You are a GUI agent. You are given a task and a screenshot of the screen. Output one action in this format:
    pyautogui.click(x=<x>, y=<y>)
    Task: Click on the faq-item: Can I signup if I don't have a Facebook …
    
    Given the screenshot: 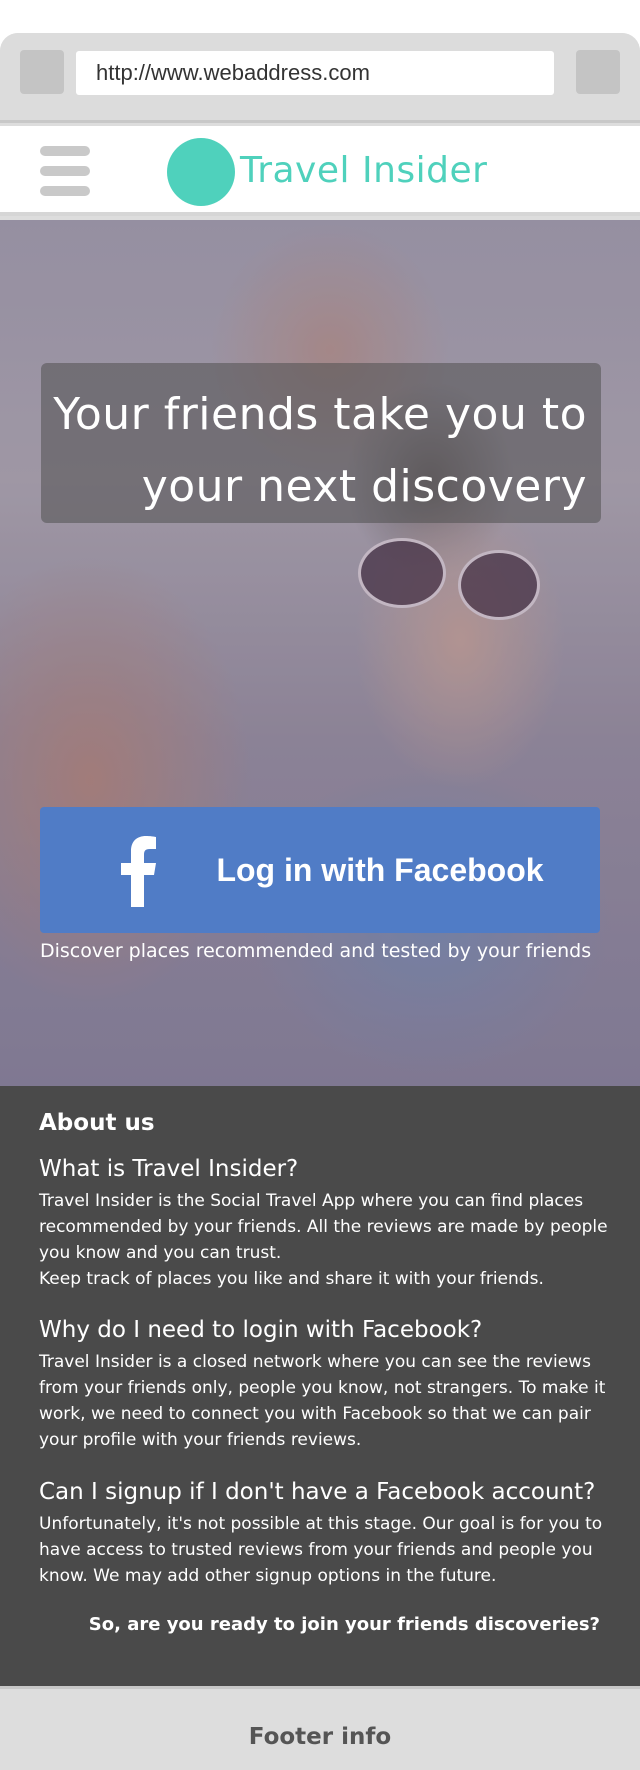 What is the action you would take?
    pyautogui.click(x=324, y=1533)
    